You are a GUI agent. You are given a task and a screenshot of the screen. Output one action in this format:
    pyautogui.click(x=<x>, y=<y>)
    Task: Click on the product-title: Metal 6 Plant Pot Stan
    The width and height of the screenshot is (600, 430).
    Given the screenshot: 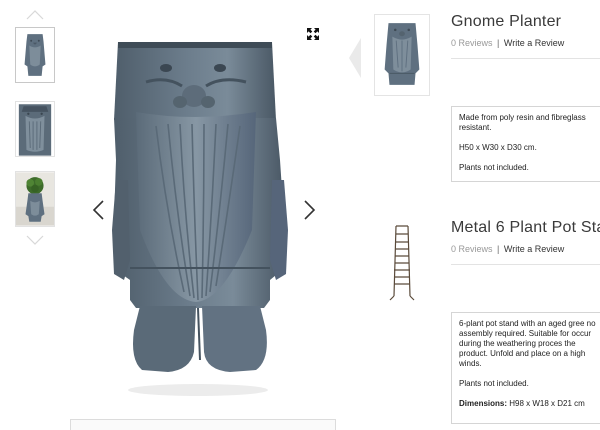 What is the action you would take?
    pyautogui.click(x=525, y=228)
    